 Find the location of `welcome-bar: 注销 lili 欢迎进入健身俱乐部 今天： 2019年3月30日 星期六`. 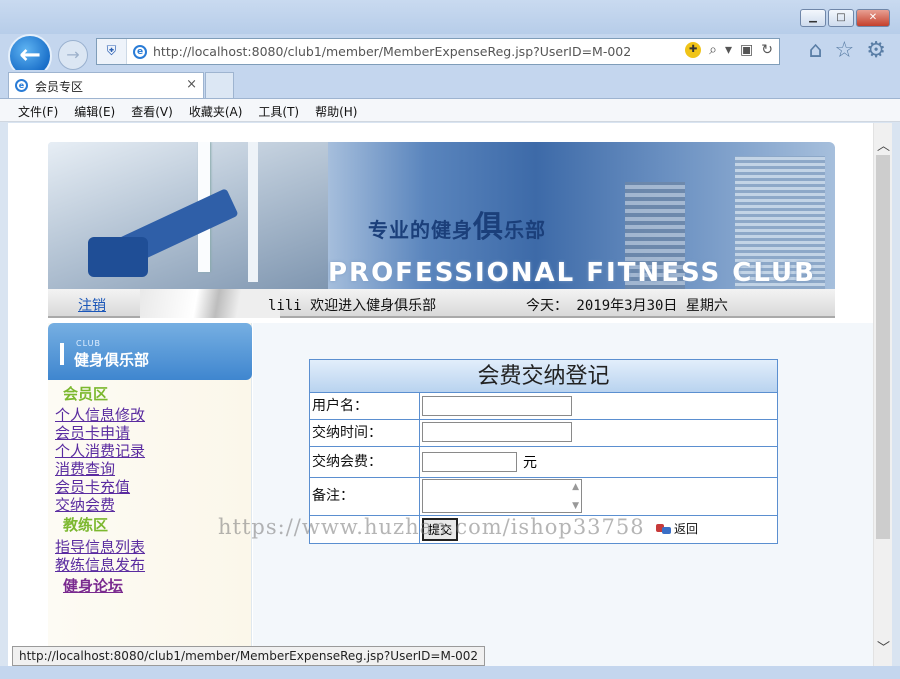

welcome-bar: 注销 lili 欢迎进入健身俱乐部 今天： 2019年3月30日 星期六 is located at coordinates (441, 303).